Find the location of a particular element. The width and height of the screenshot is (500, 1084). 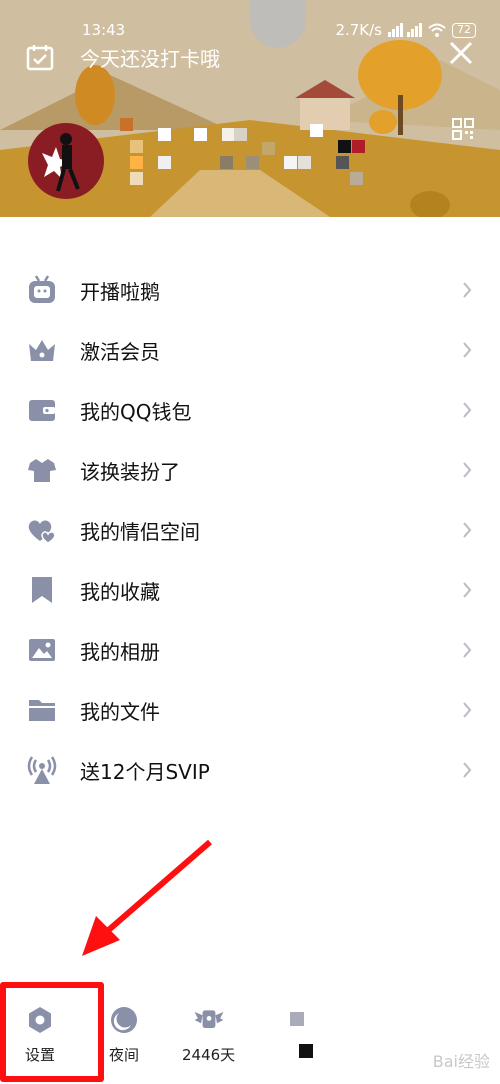

menu-label: 我的收藏 is located at coordinates (120, 591).